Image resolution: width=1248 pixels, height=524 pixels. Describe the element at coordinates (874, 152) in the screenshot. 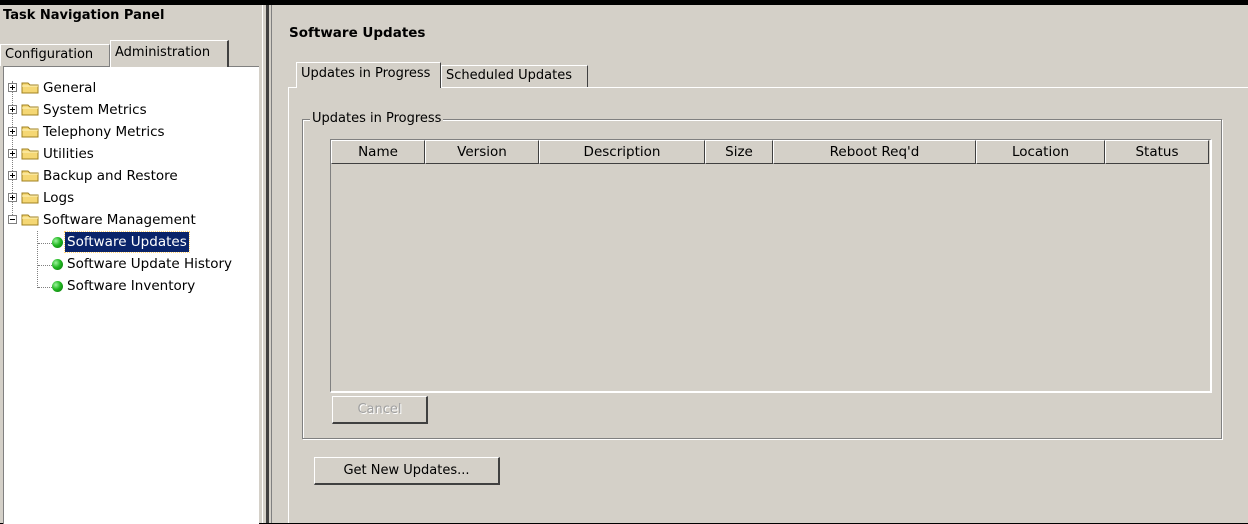

I see `column-header-reboot-reqd: Reboot Req'd` at that location.